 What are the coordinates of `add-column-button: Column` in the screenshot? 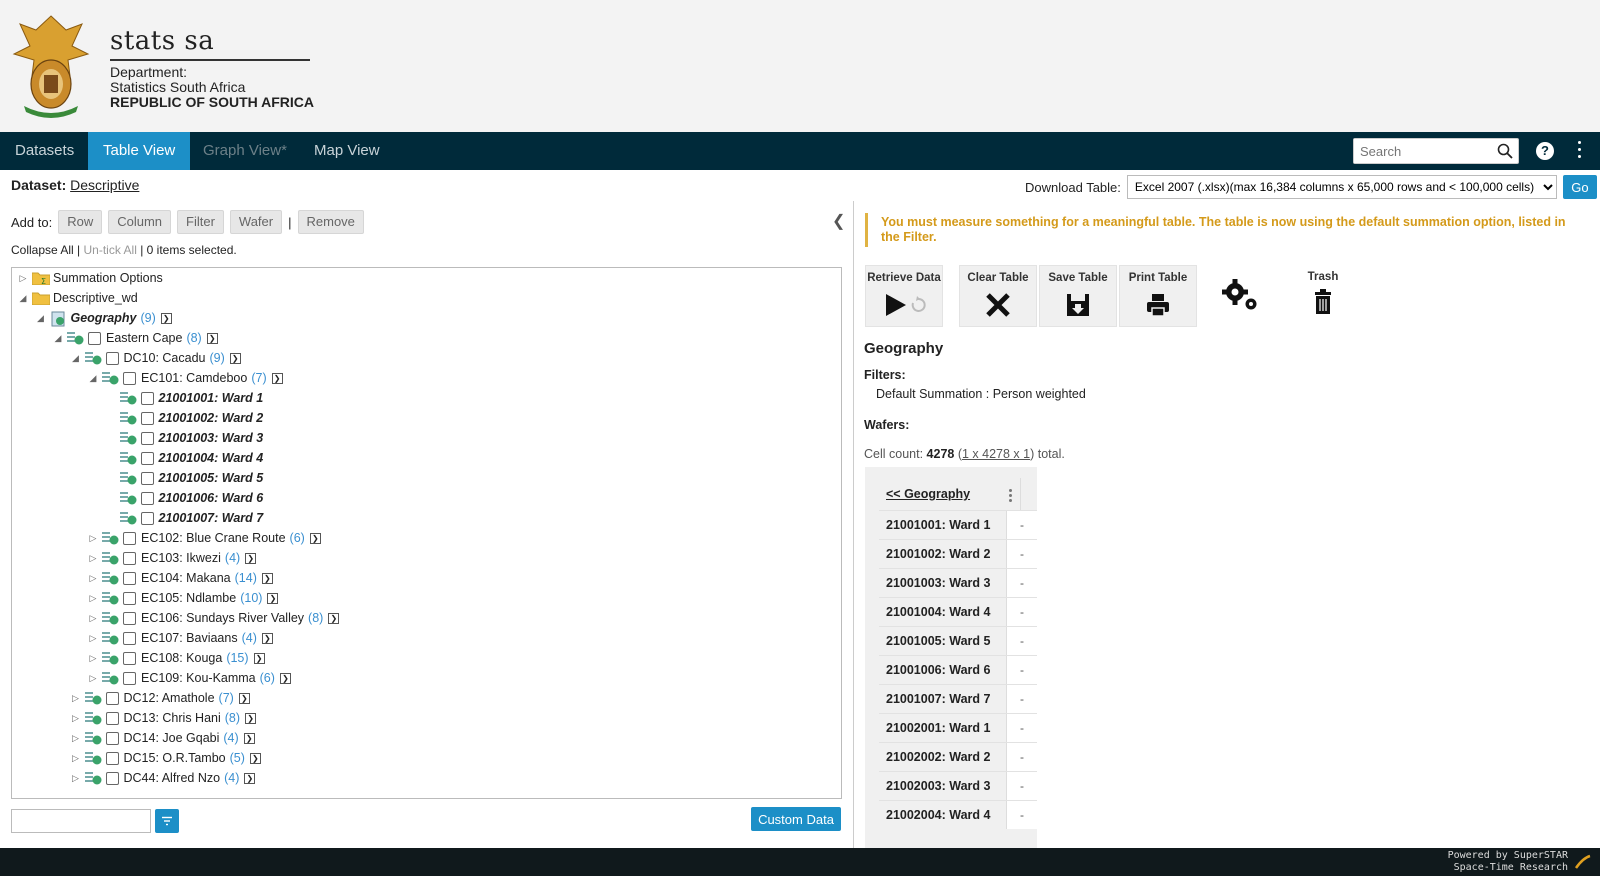 It's located at (140, 222).